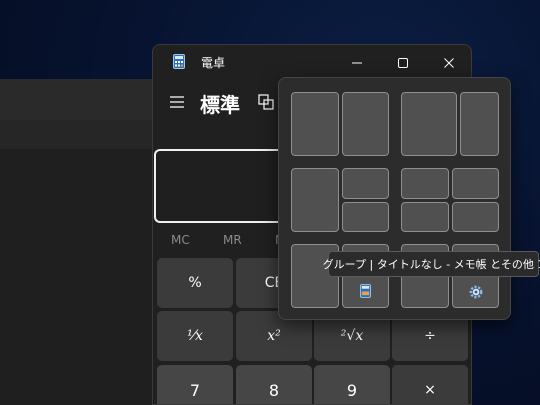 Image resolution: width=540 pixels, height=405 pixels. I want to click on snap-zone-main-left, so click(315, 200).